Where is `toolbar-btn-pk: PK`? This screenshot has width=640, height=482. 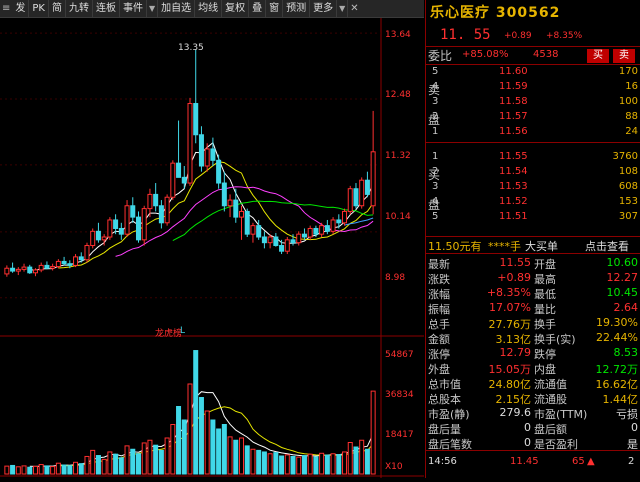 toolbar-btn-pk: PK is located at coordinates (39, 8).